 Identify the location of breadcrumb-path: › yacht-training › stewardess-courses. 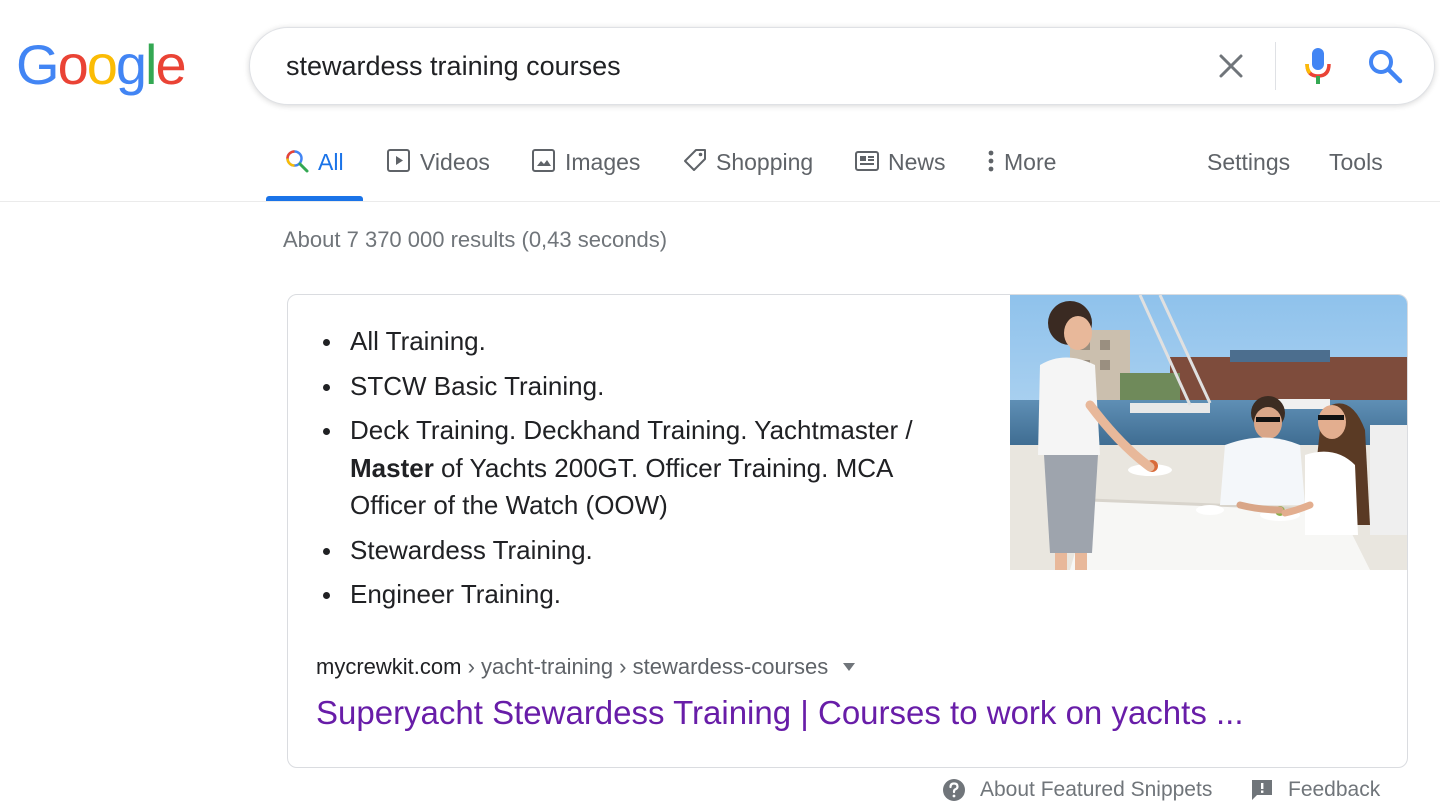
(645, 666).